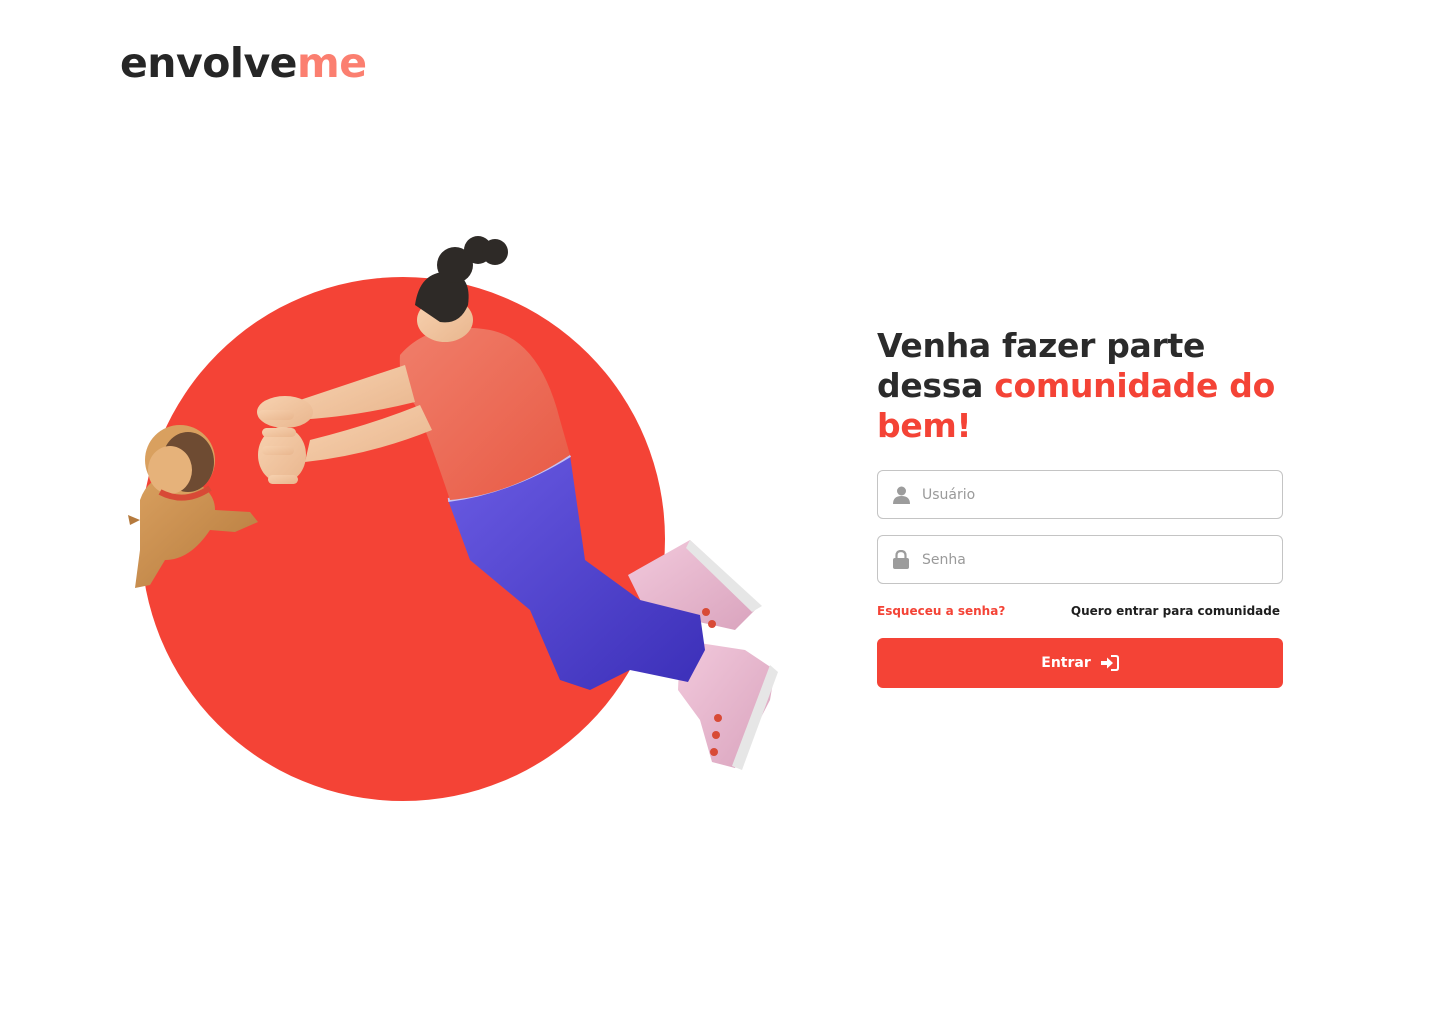 Image resolution: width=1440 pixels, height=1024 pixels. What do you see at coordinates (901, 495) in the screenshot?
I see `user-icon` at bounding box center [901, 495].